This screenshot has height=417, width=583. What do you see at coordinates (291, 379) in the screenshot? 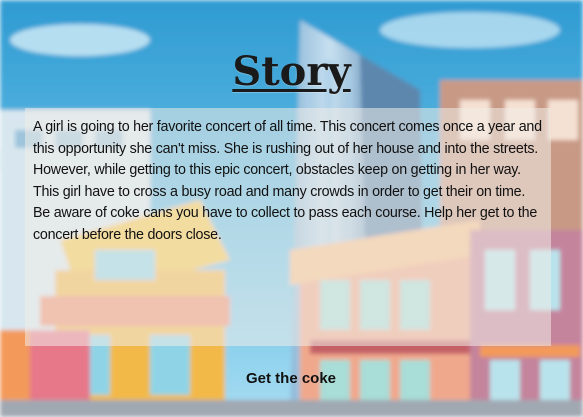
I see `get-the-coke-button: Get the coke` at bounding box center [291, 379].